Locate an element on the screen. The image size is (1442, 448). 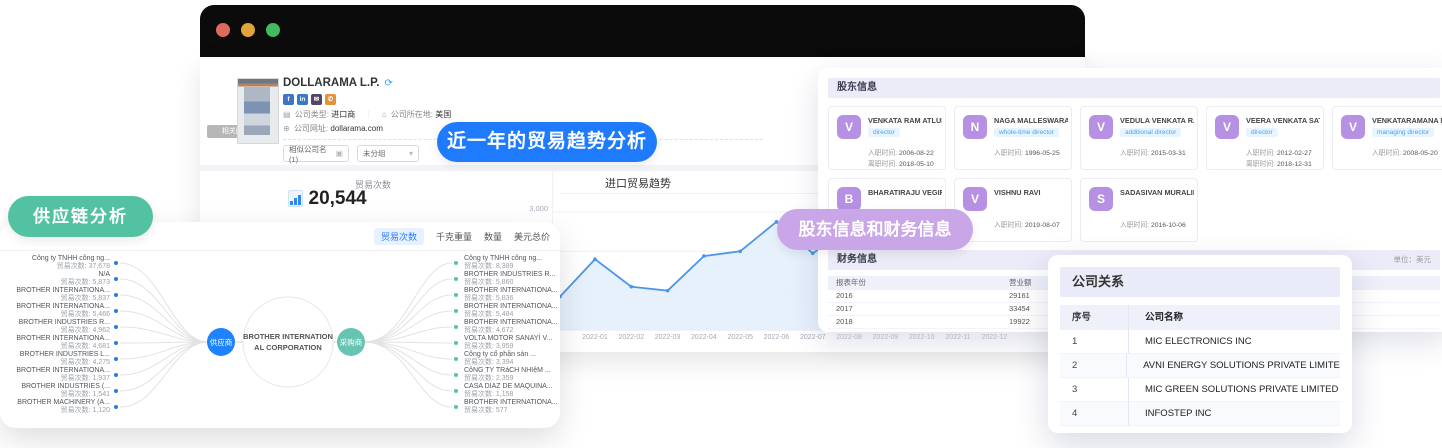
traffic-light-zoom-icon is located at coordinates (273, 30).